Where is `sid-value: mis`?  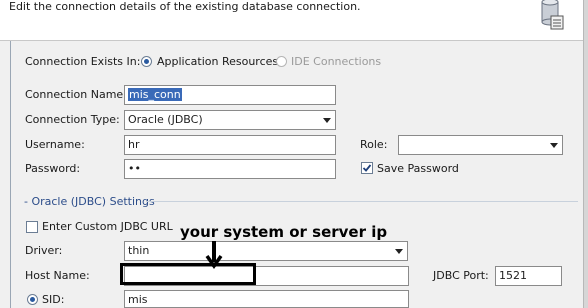 sid-value: mis is located at coordinates (138, 299).